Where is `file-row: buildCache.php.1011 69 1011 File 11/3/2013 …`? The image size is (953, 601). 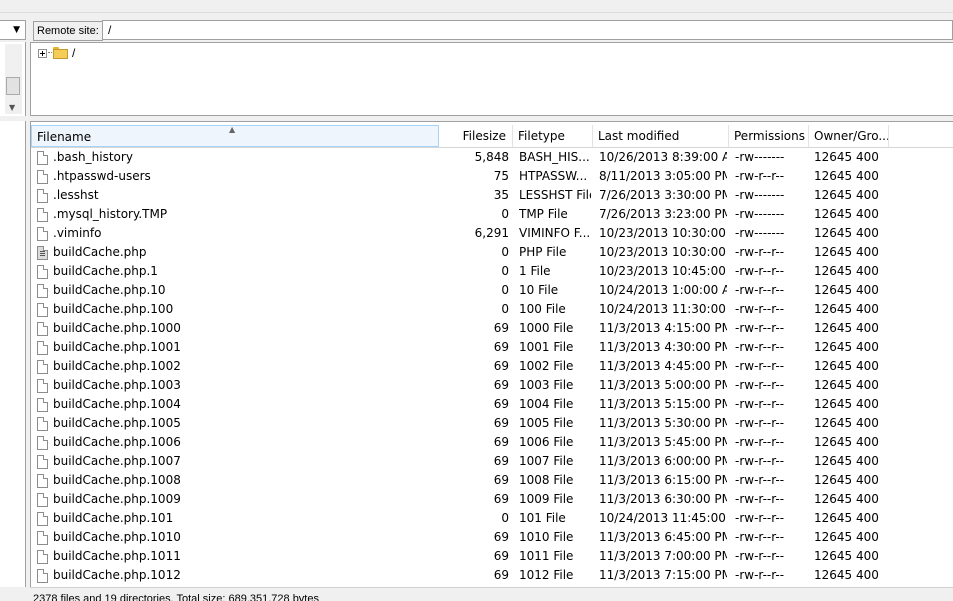
file-row: buildCache.php.1011 69 1011 File 11/3/2013 … is located at coordinates (492, 556).